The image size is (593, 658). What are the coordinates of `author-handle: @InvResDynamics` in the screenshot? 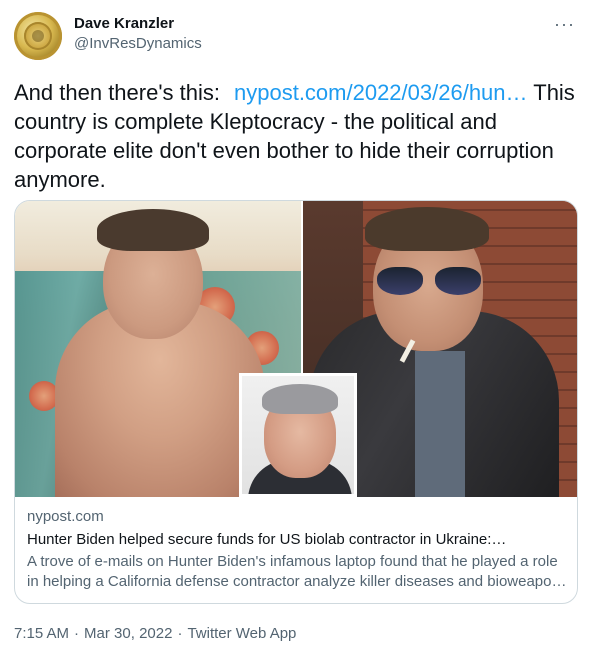 It's located at (138, 44).